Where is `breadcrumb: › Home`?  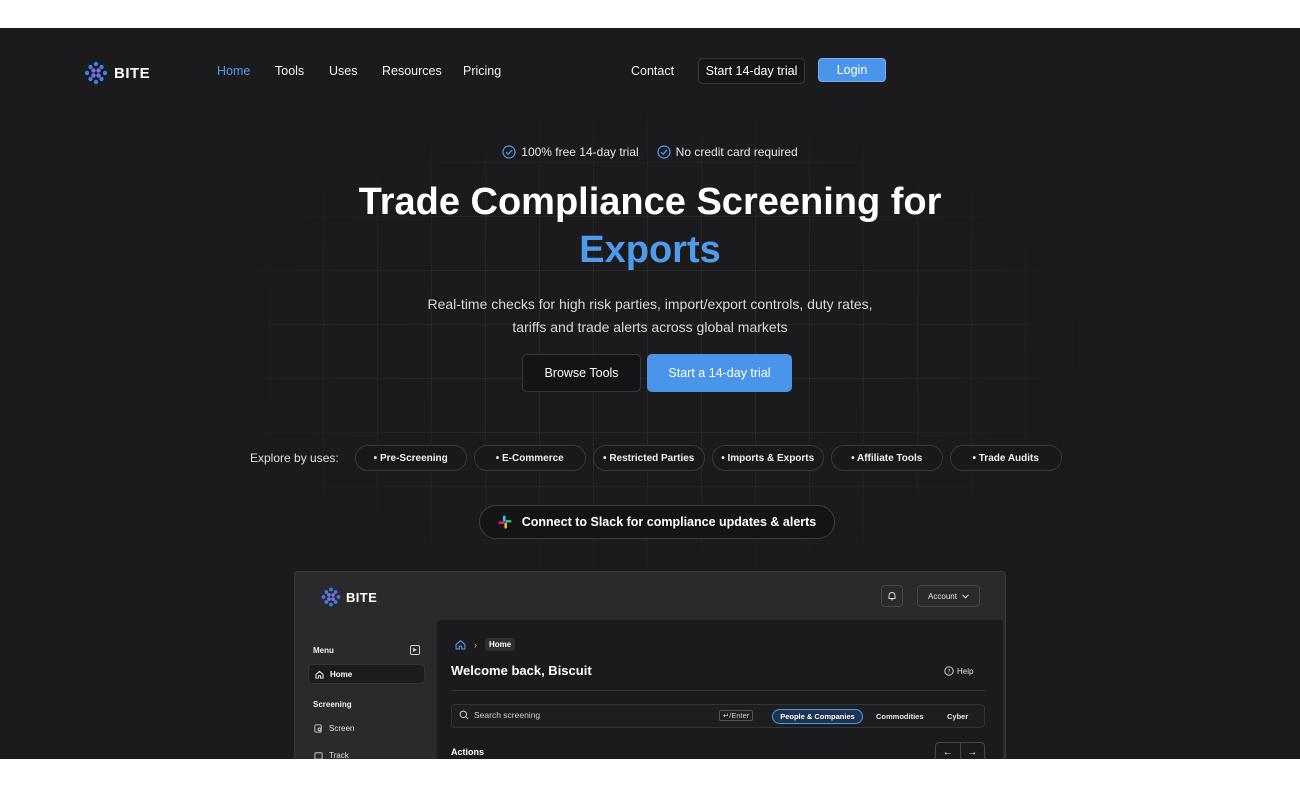
breadcrumb: › Home is located at coordinates (485, 644).